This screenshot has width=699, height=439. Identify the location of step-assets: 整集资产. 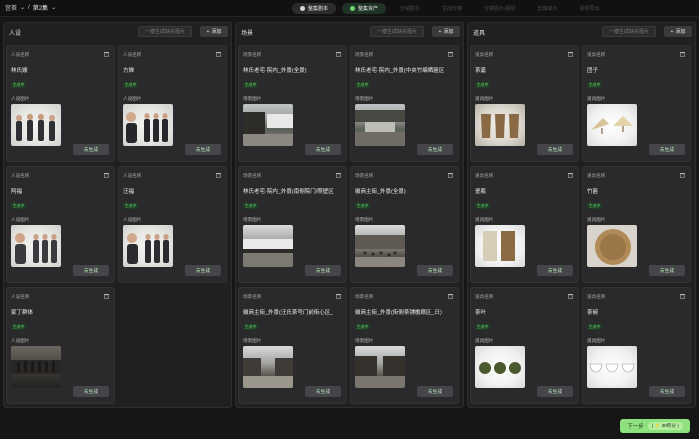
(364, 8).